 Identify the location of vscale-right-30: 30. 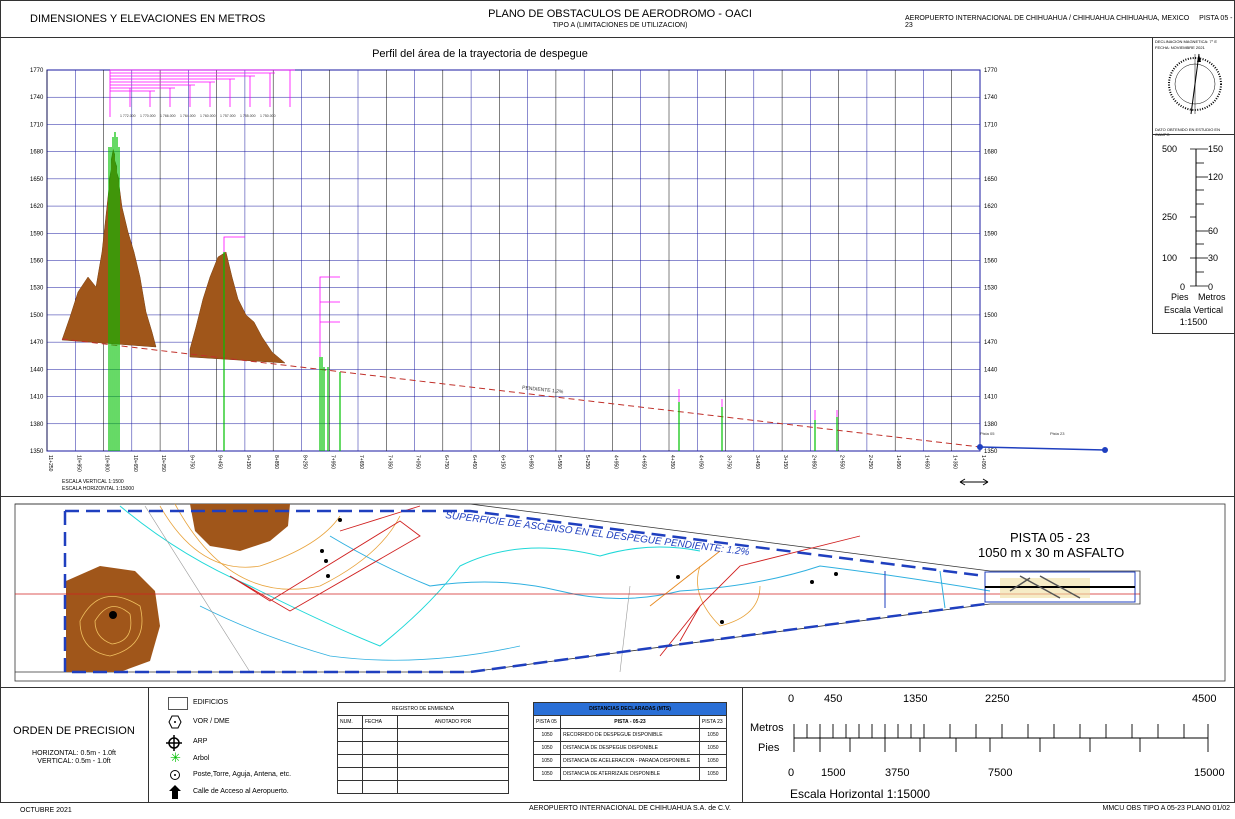
(1213, 258).